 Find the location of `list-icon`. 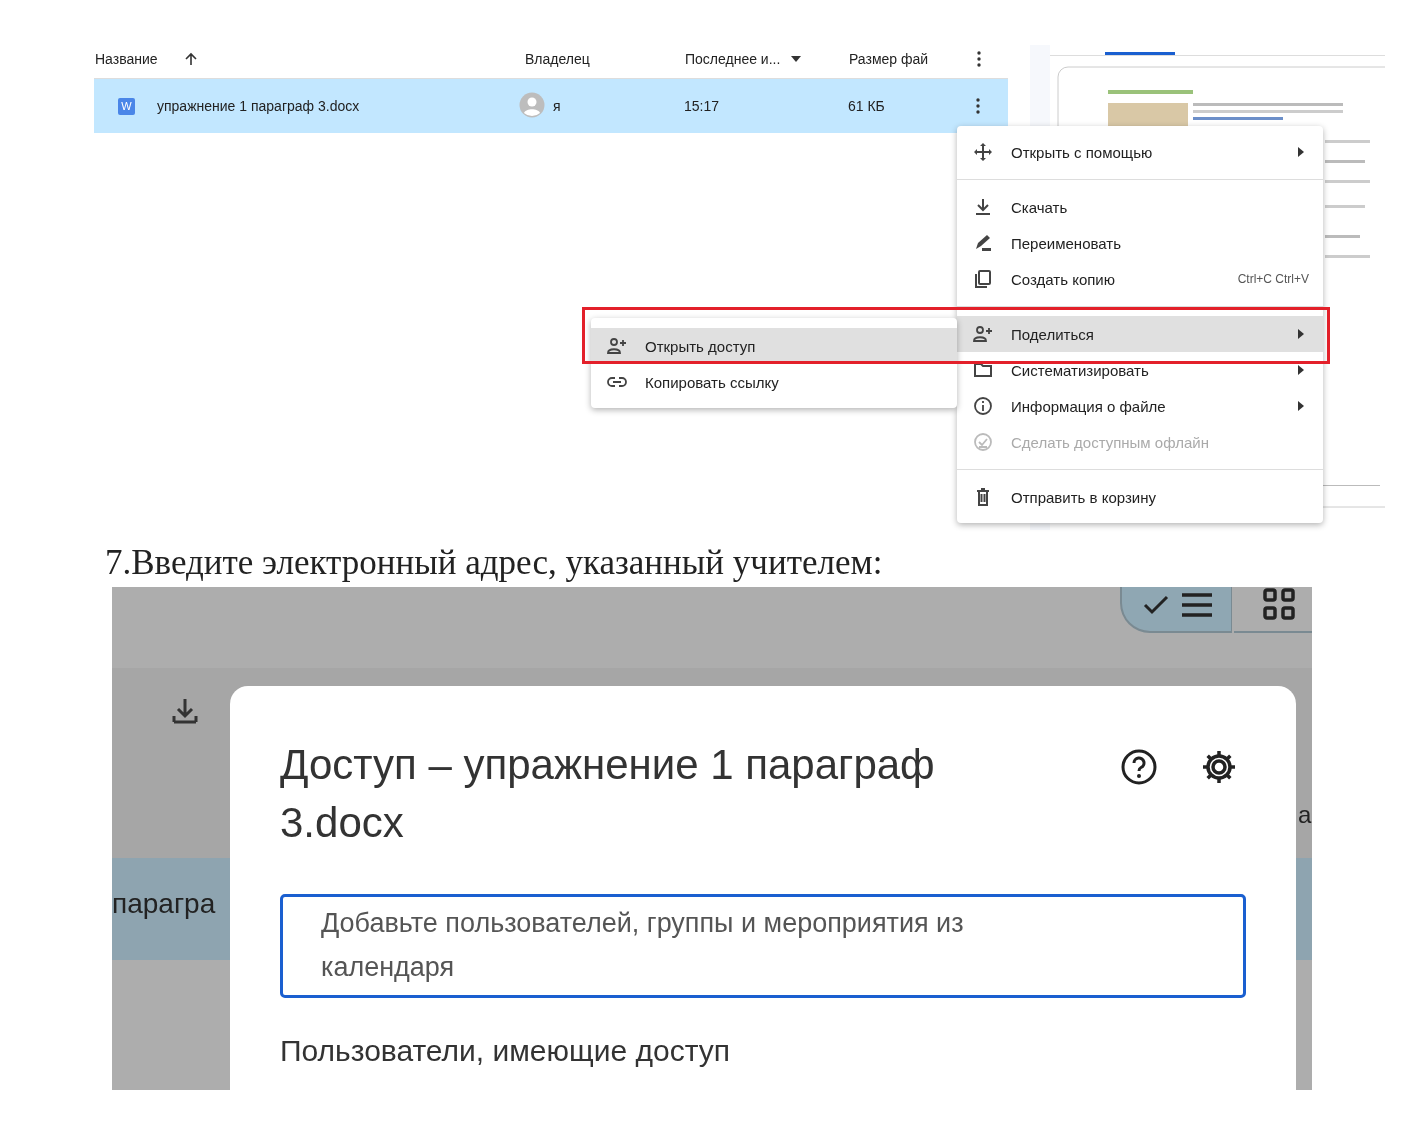

list-icon is located at coordinates (1196, 605).